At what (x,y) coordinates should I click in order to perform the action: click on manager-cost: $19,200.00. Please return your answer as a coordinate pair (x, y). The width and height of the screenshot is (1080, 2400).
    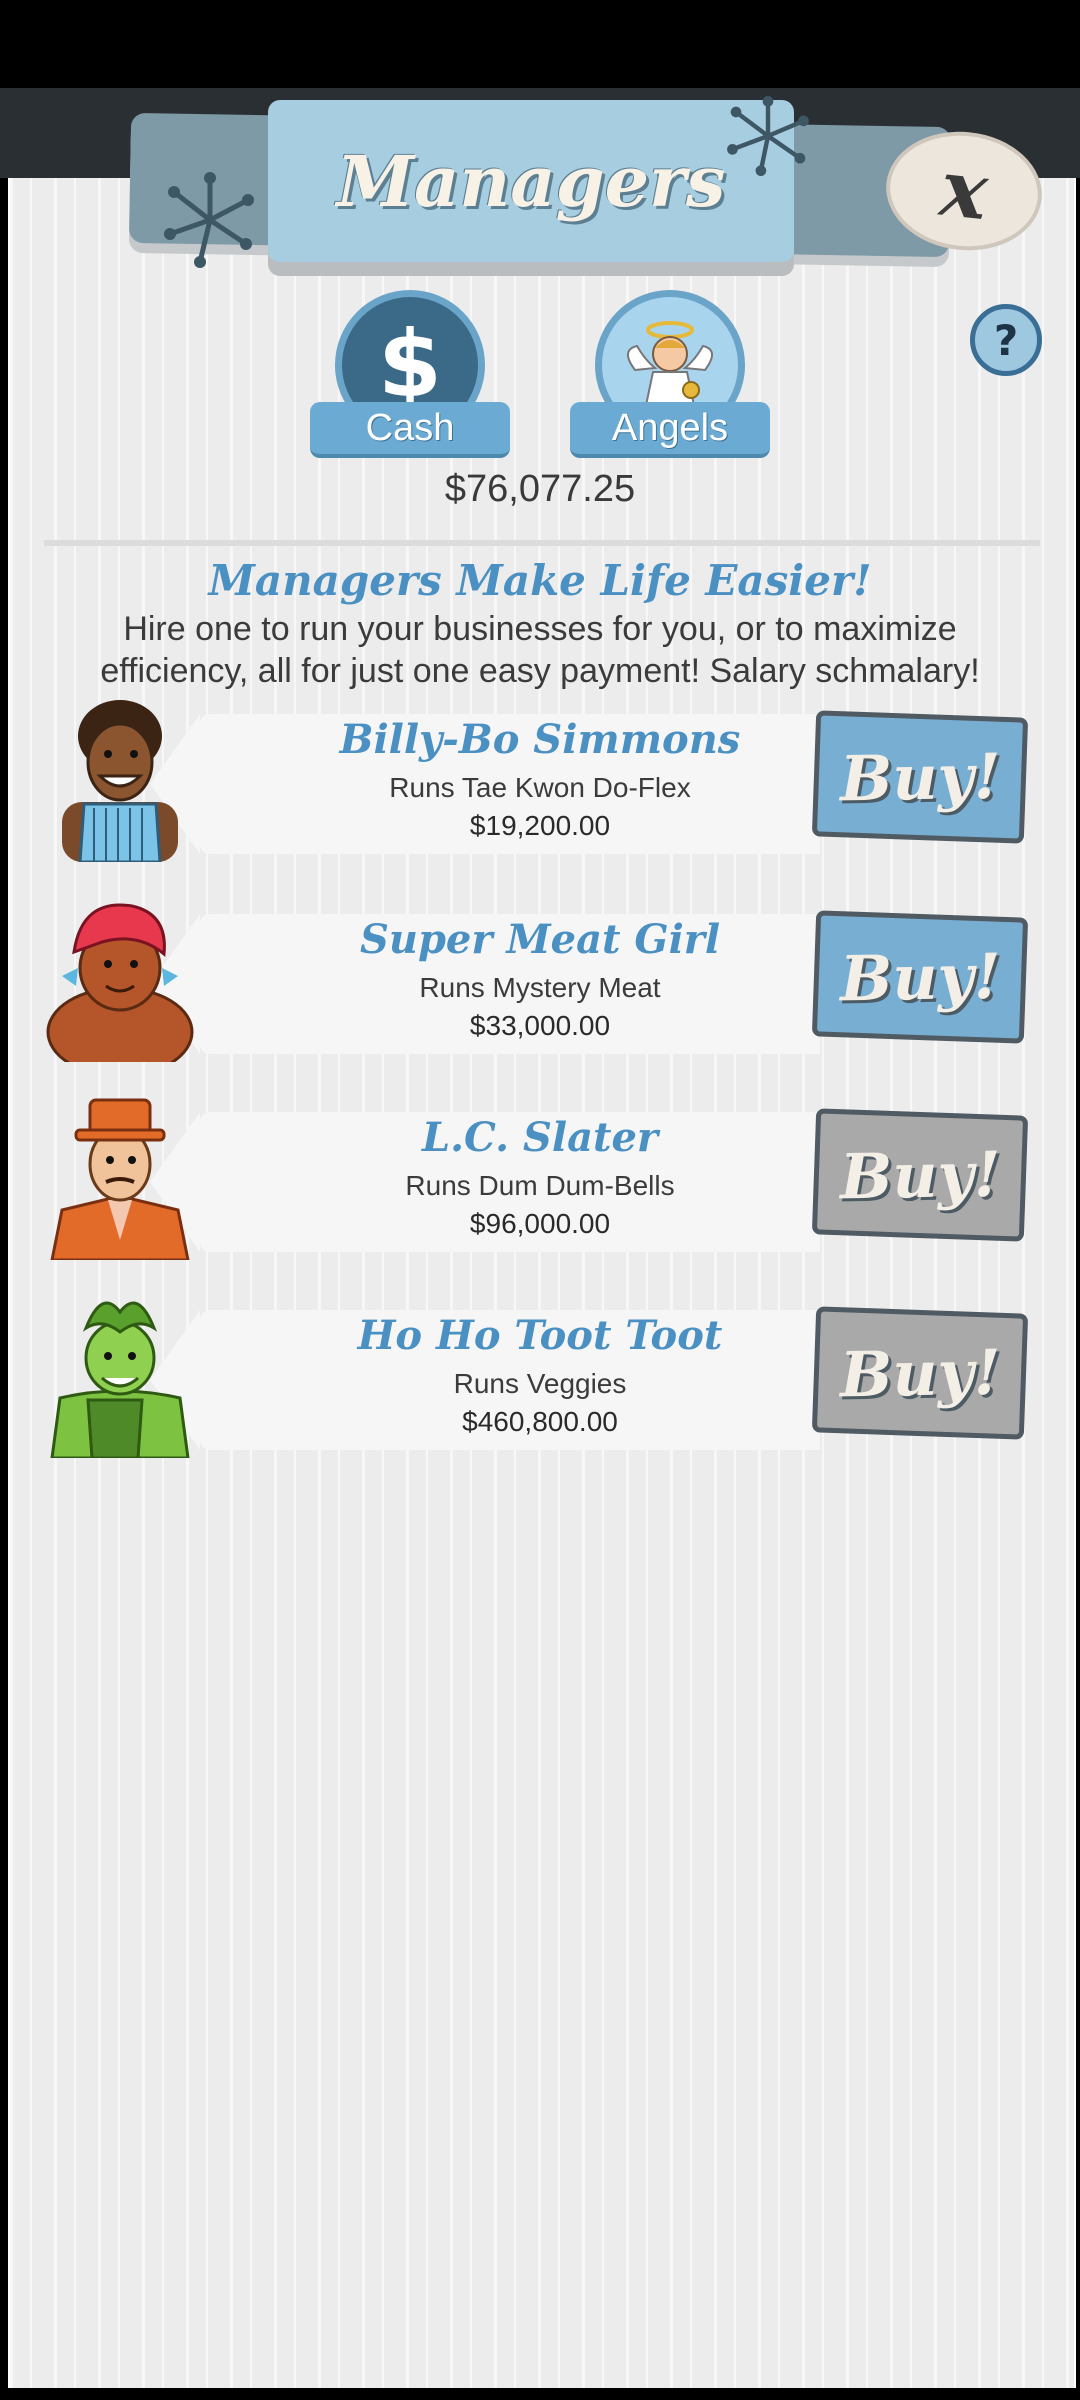
    Looking at the image, I should click on (540, 825).